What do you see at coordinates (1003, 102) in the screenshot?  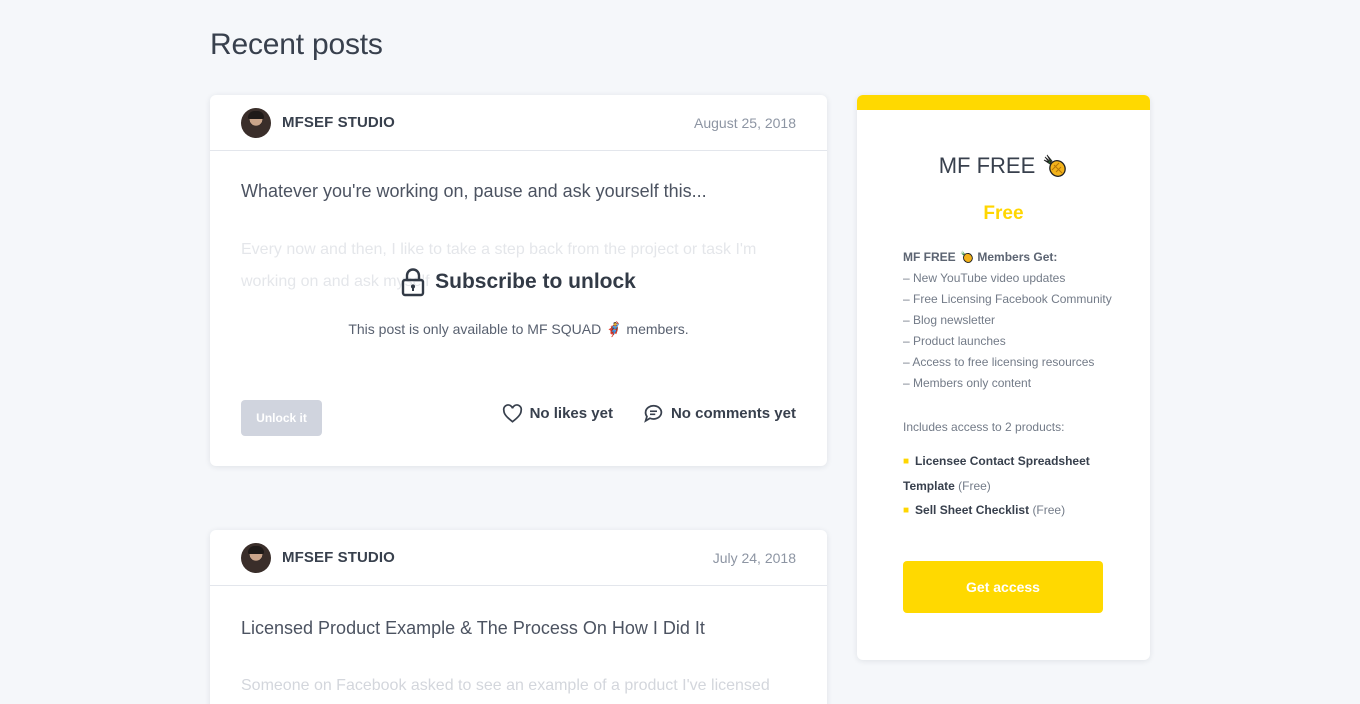 I see `tier-accent-stripe` at bounding box center [1003, 102].